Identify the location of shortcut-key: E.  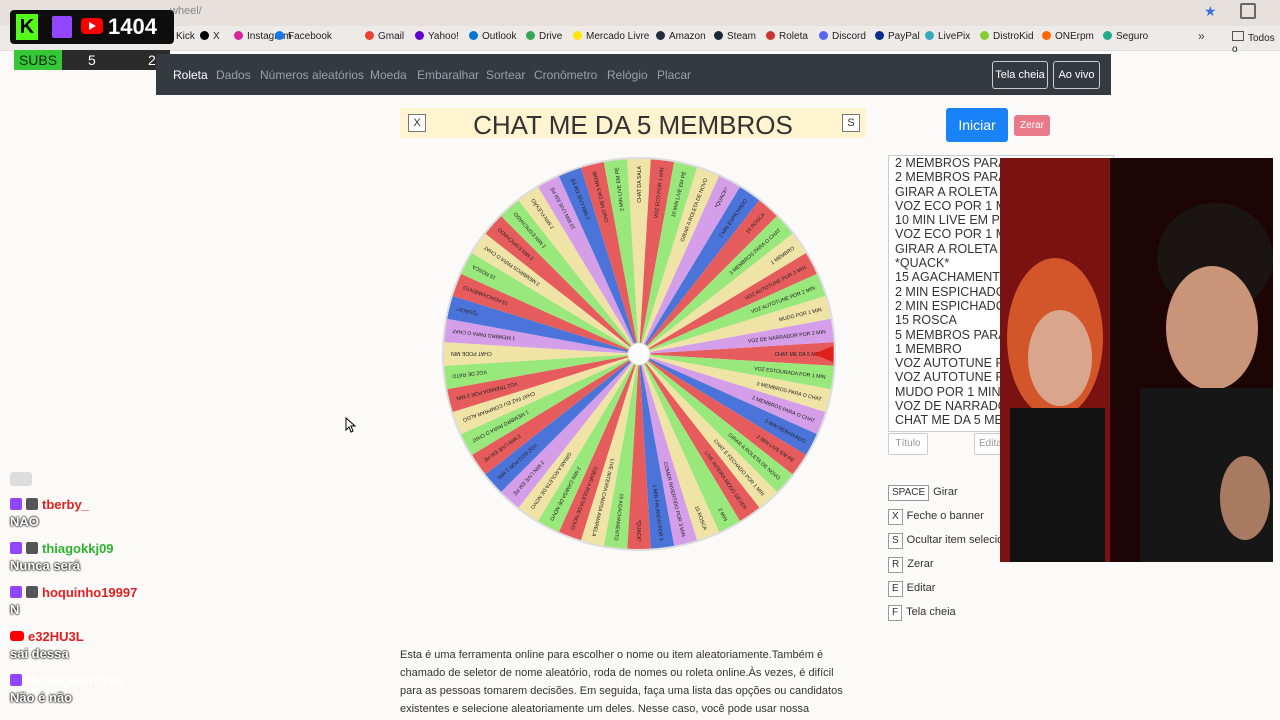
(895, 589).